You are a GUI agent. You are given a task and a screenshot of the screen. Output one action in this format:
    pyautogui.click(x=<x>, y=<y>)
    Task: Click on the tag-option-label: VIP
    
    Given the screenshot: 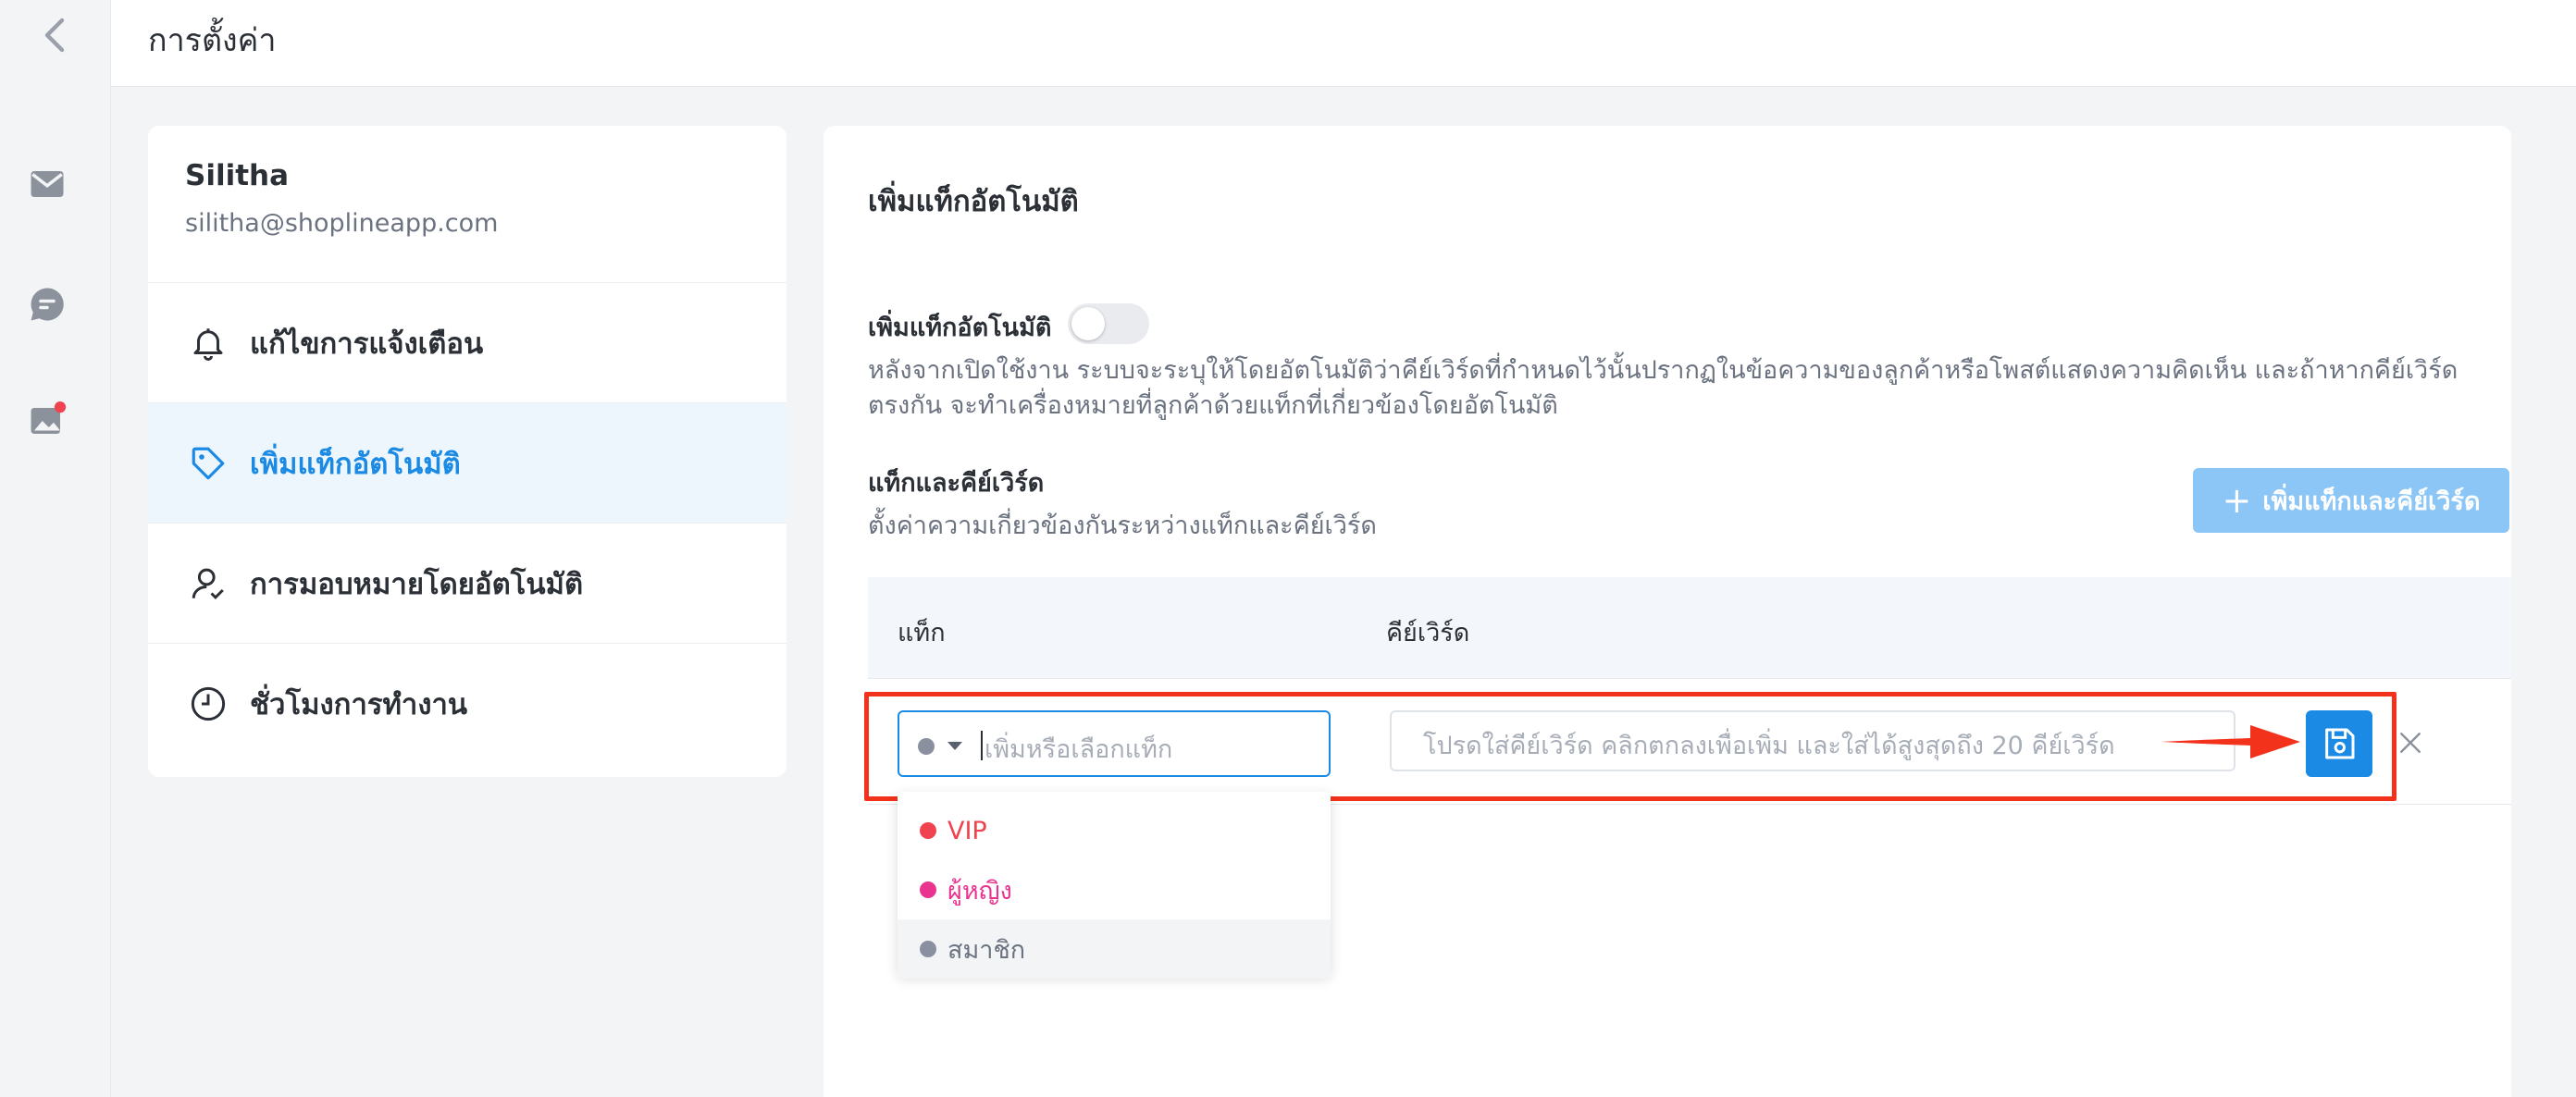 What is the action you would take?
    pyautogui.click(x=967, y=831)
    